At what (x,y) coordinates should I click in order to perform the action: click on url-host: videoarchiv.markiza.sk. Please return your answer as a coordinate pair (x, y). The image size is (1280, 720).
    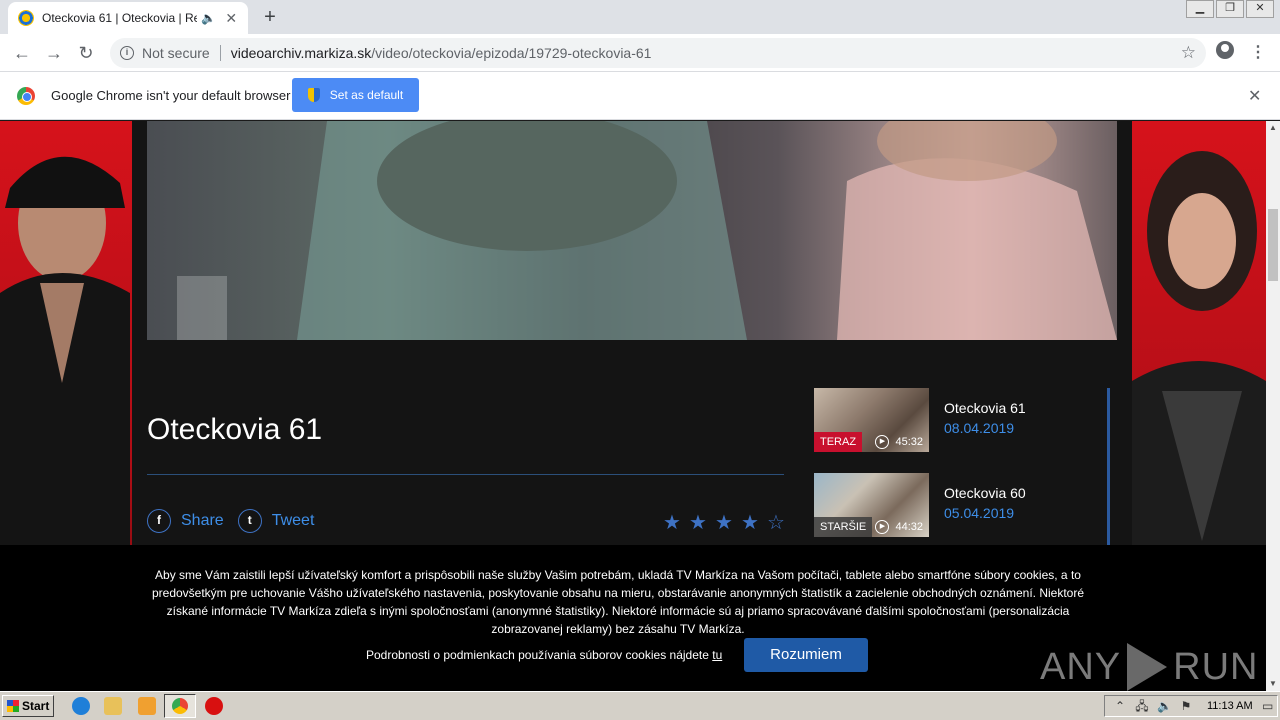
    Looking at the image, I should click on (301, 53).